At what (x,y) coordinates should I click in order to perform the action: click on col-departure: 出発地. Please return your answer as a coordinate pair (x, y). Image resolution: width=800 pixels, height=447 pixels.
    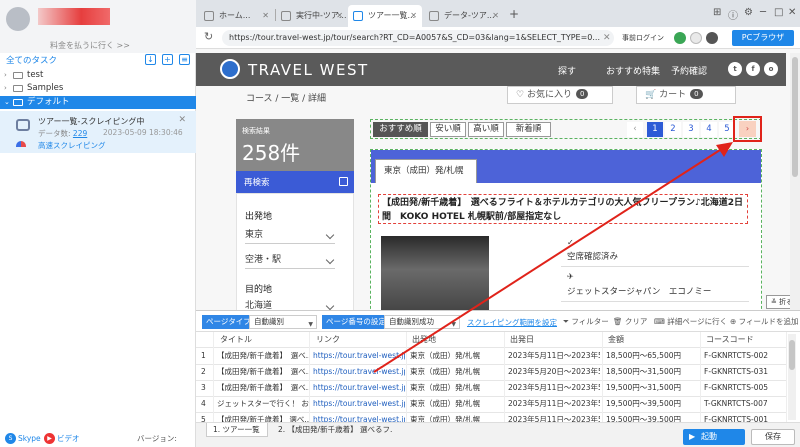
    Looking at the image, I should click on (424, 339).